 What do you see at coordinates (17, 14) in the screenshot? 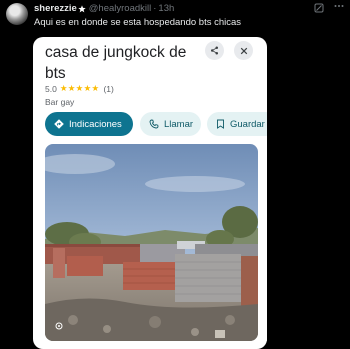
I see `avatar` at bounding box center [17, 14].